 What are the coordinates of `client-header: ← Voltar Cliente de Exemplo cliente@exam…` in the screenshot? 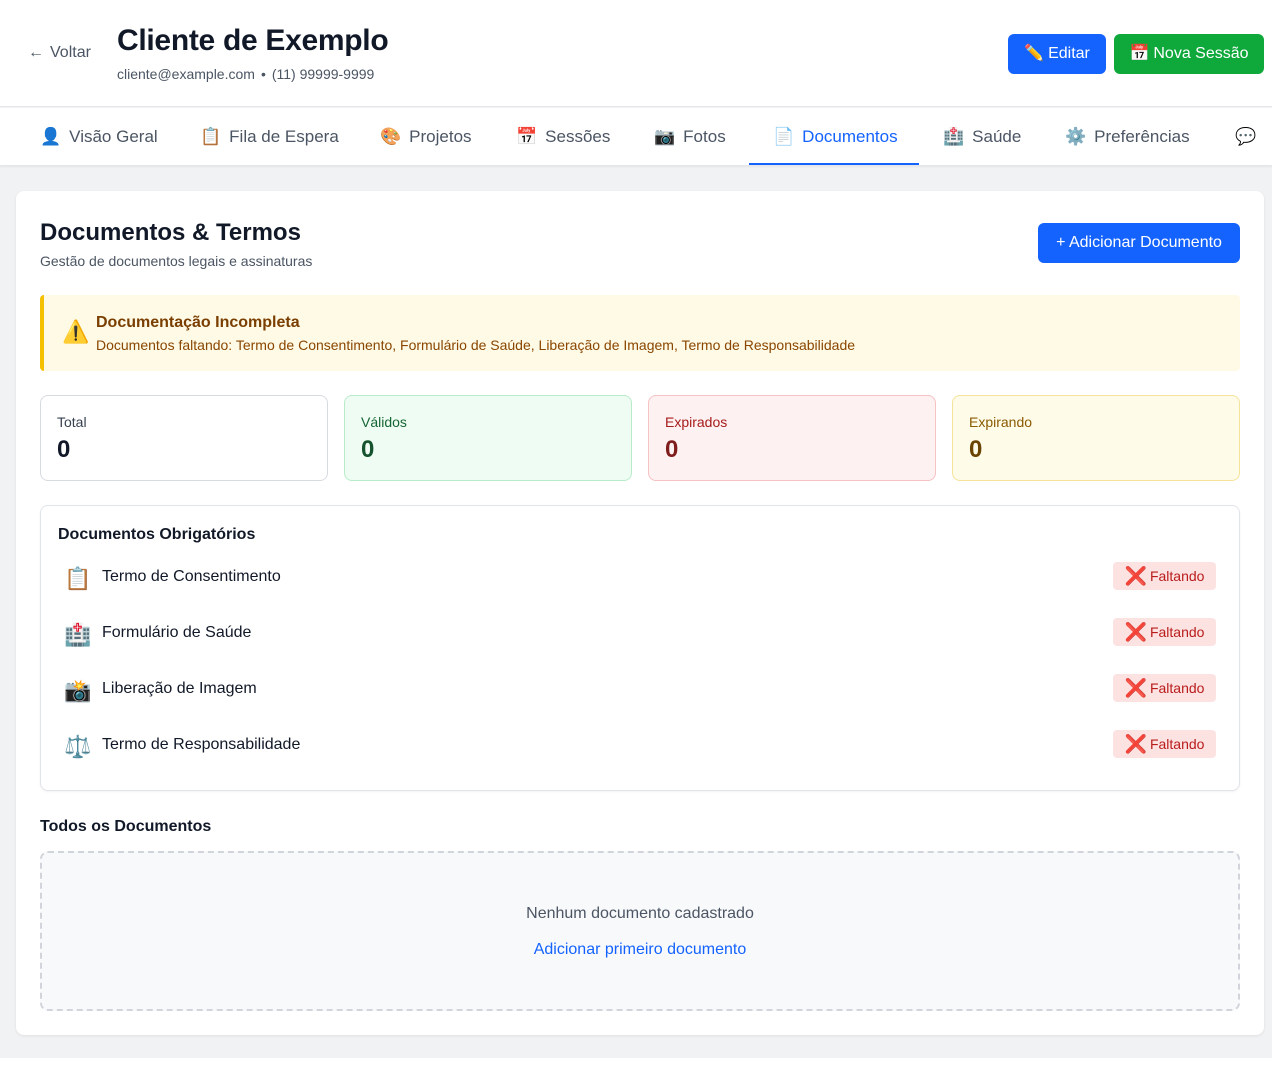 It's located at (636, 53).